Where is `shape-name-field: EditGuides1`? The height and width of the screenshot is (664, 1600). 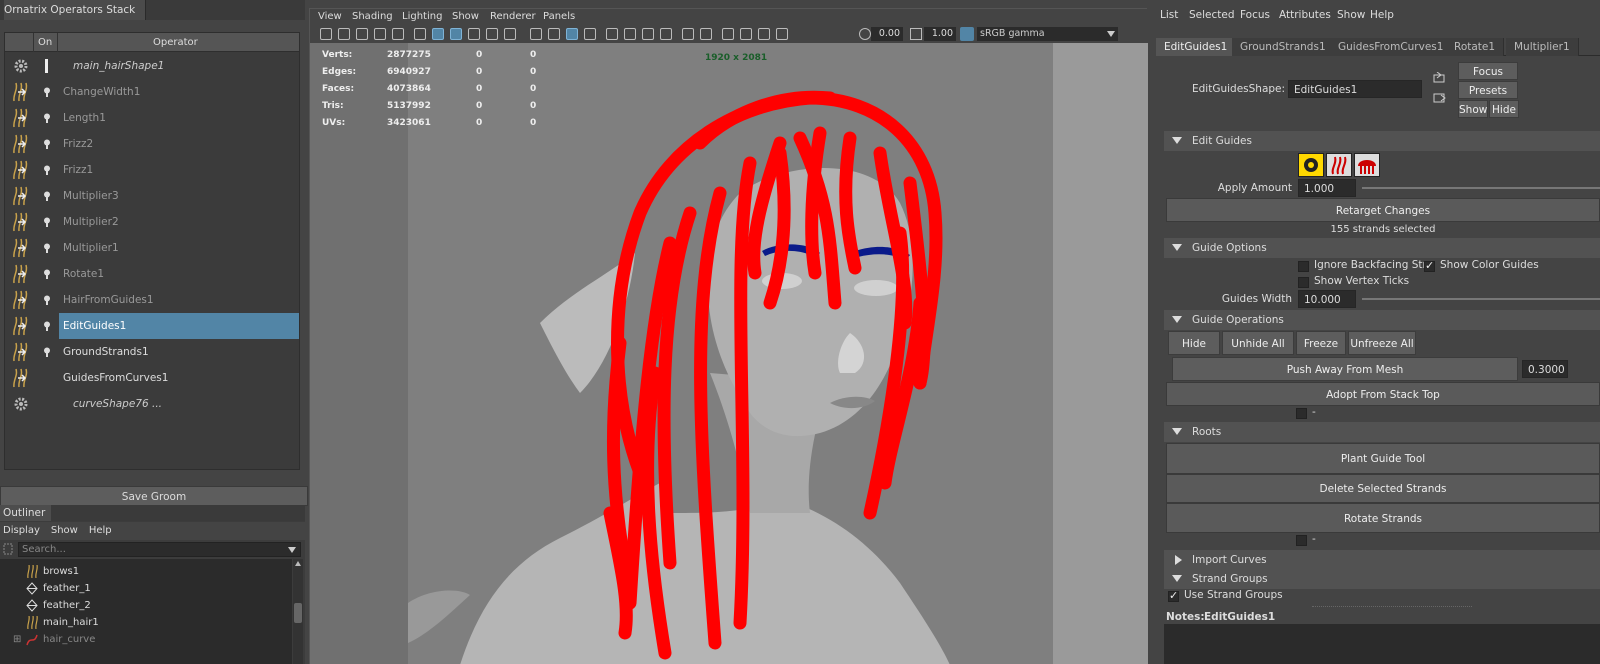 shape-name-field: EditGuides1 is located at coordinates (1355, 89).